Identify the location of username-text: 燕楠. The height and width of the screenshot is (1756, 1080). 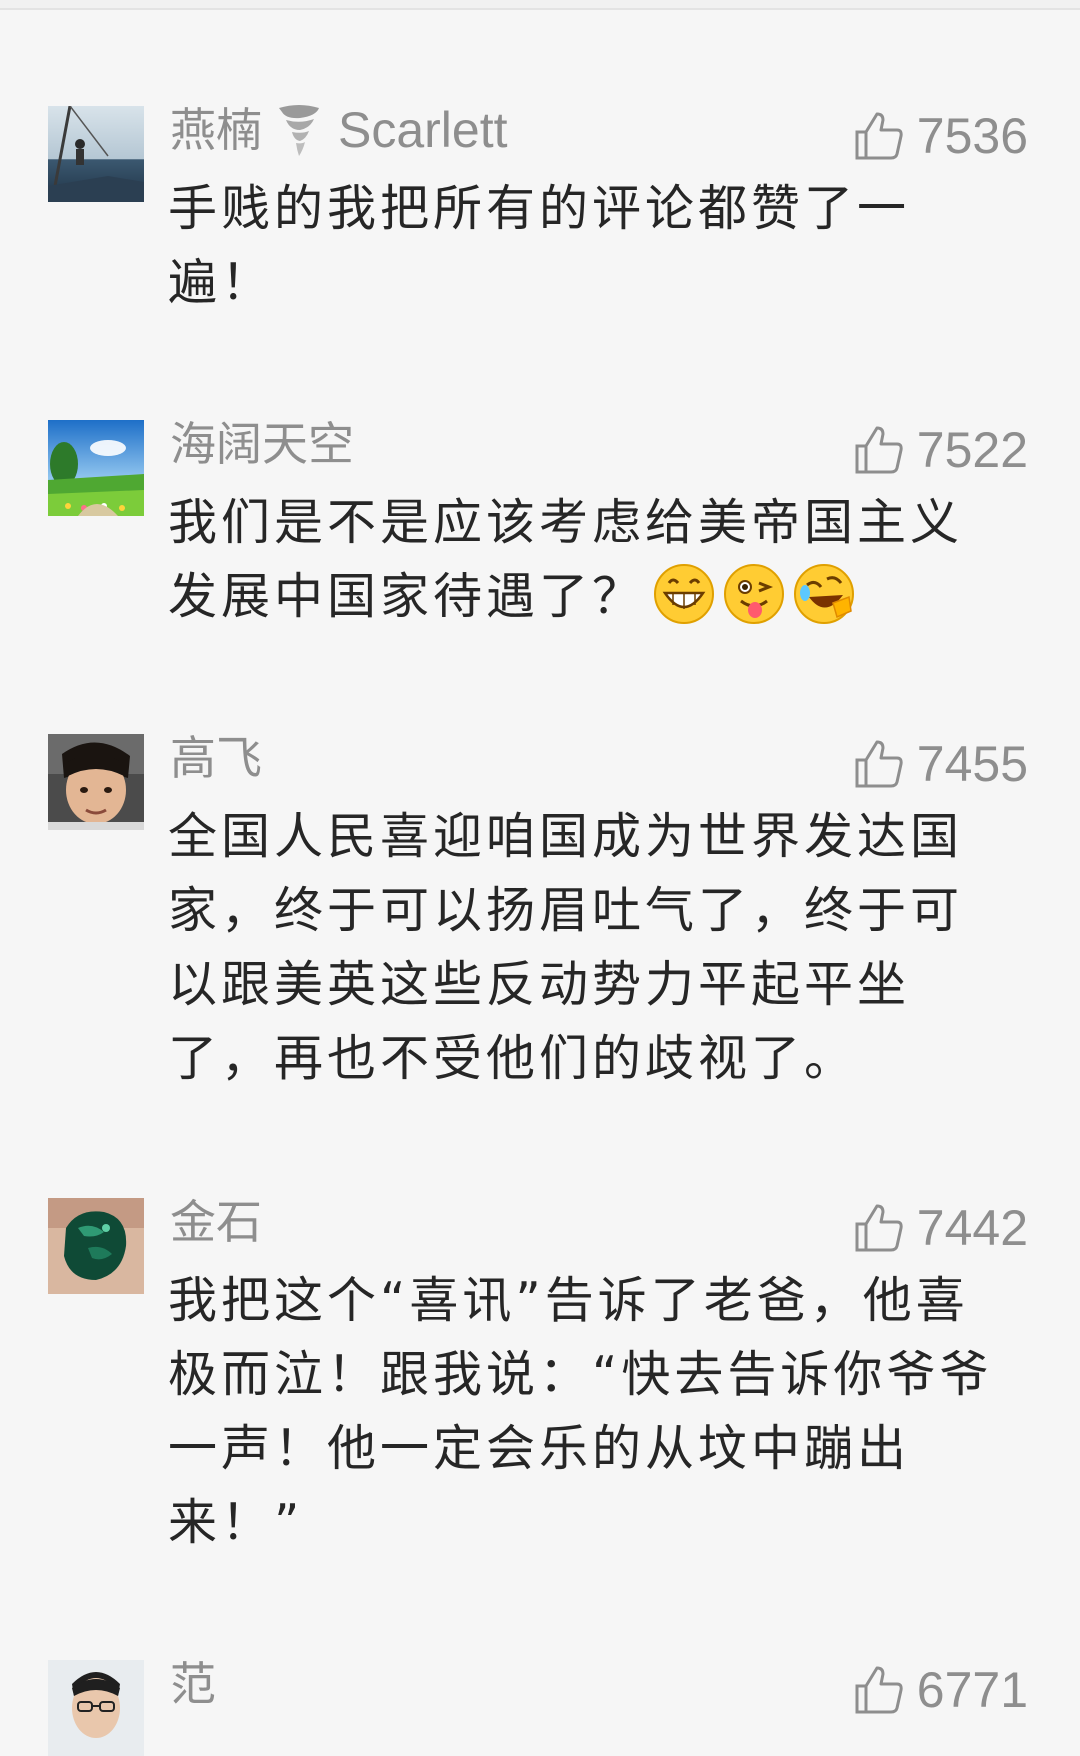
(216, 130).